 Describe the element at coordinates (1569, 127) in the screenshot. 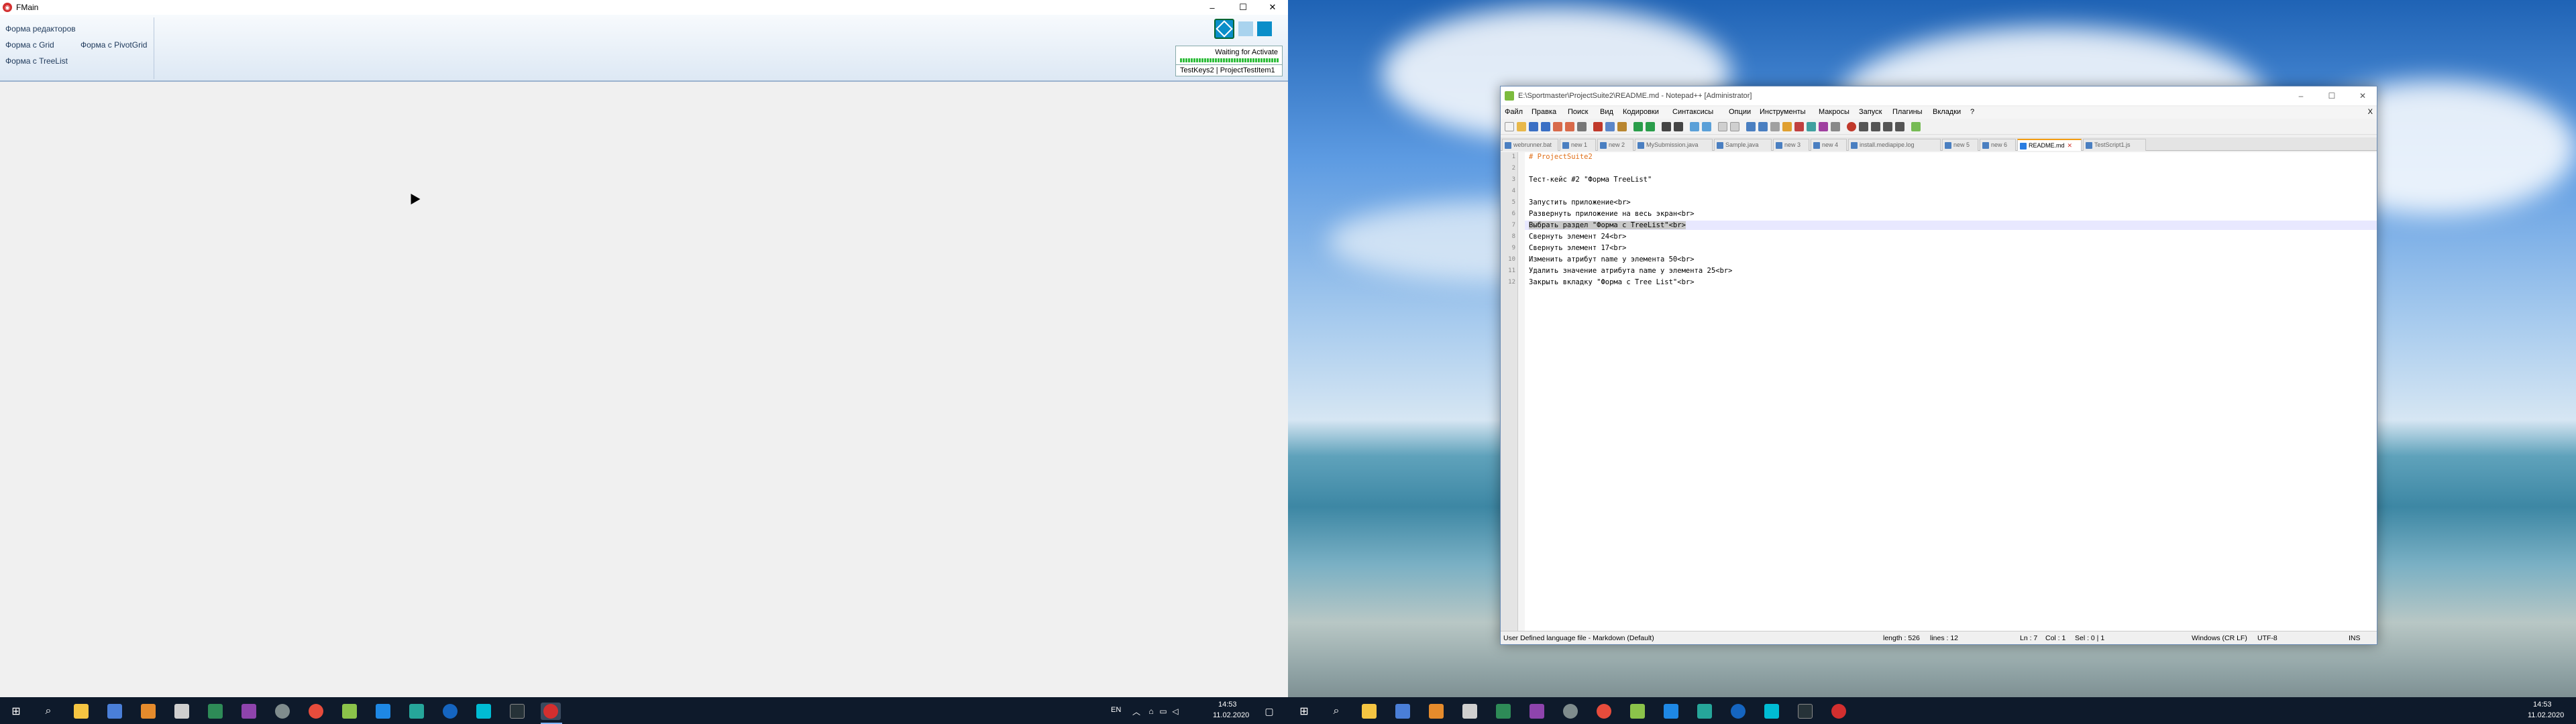

I see `close-all-icon` at that location.